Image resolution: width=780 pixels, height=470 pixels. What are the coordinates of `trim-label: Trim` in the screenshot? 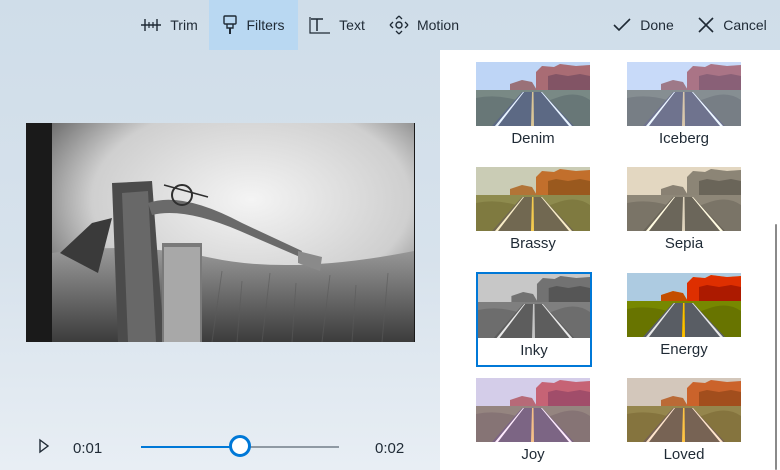 It's located at (184, 25).